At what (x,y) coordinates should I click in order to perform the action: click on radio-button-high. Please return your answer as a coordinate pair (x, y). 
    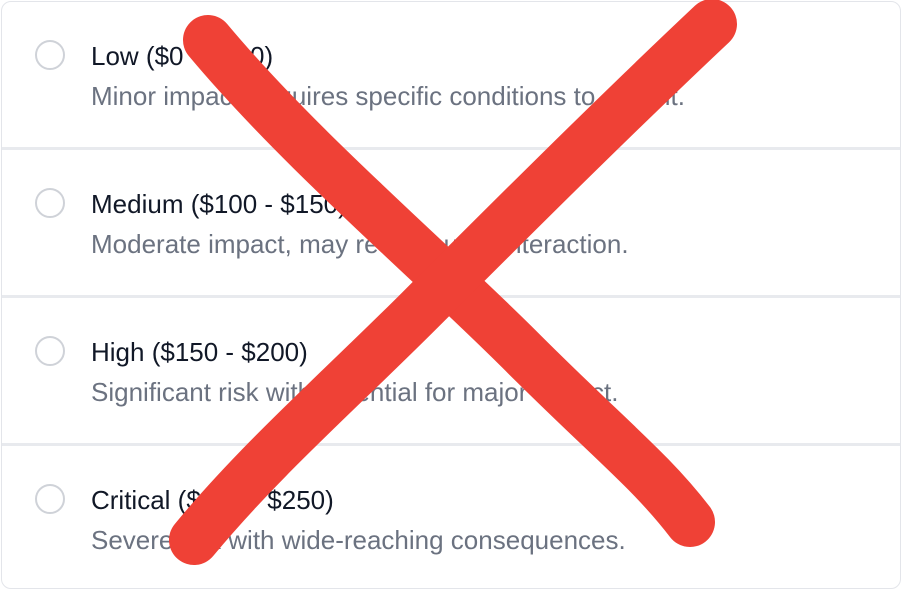
    Looking at the image, I should click on (50, 351).